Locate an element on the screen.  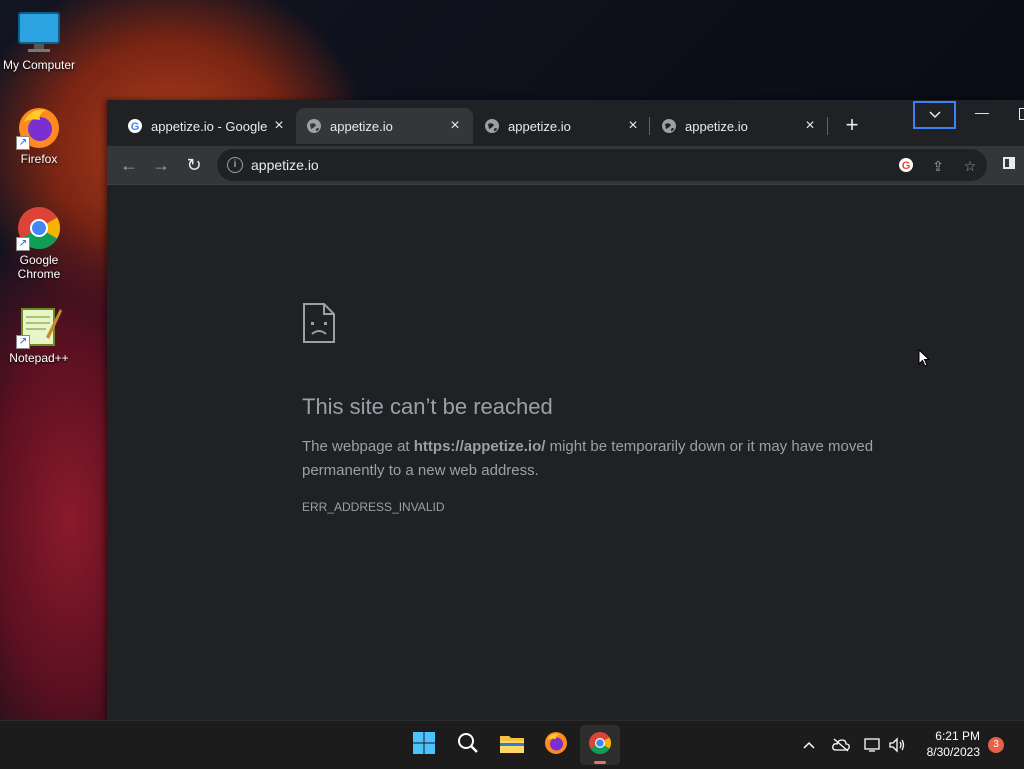
firefox-icon is located at coordinates (556, 745).